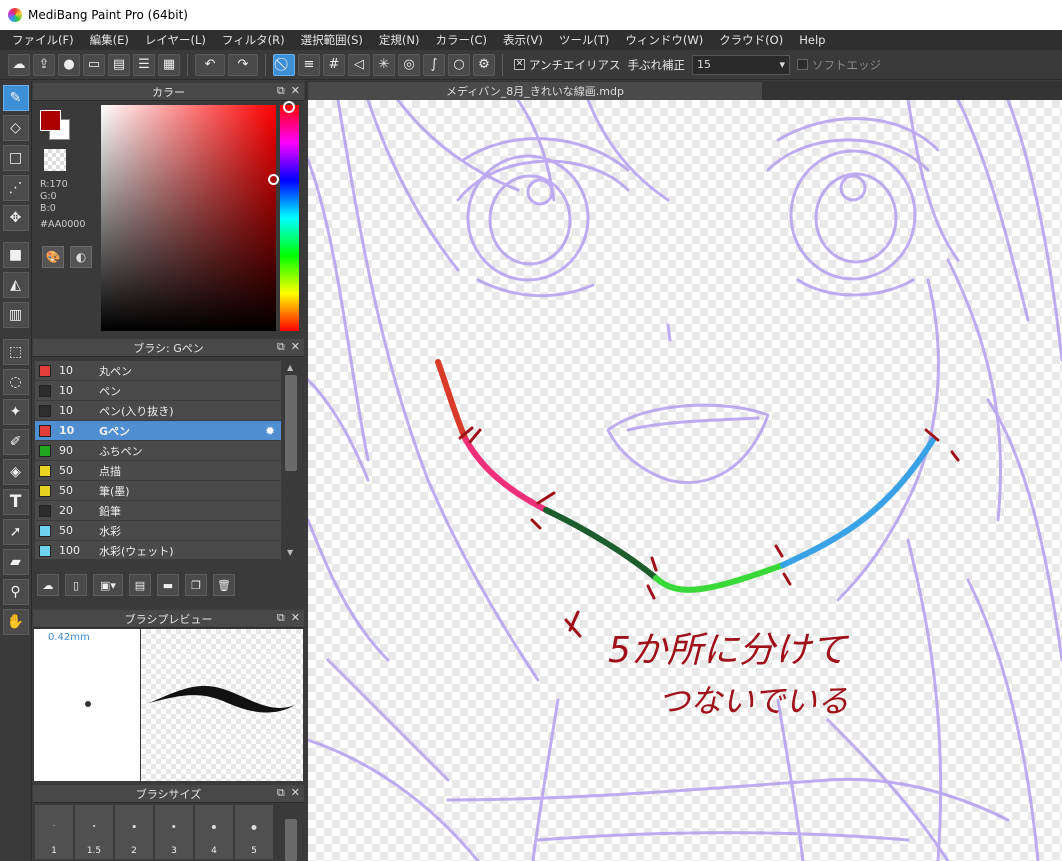  What do you see at coordinates (108, 585) in the screenshot?
I see `add-brush-dropdown-icon: ▣▾` at bounding box center [108, 585].